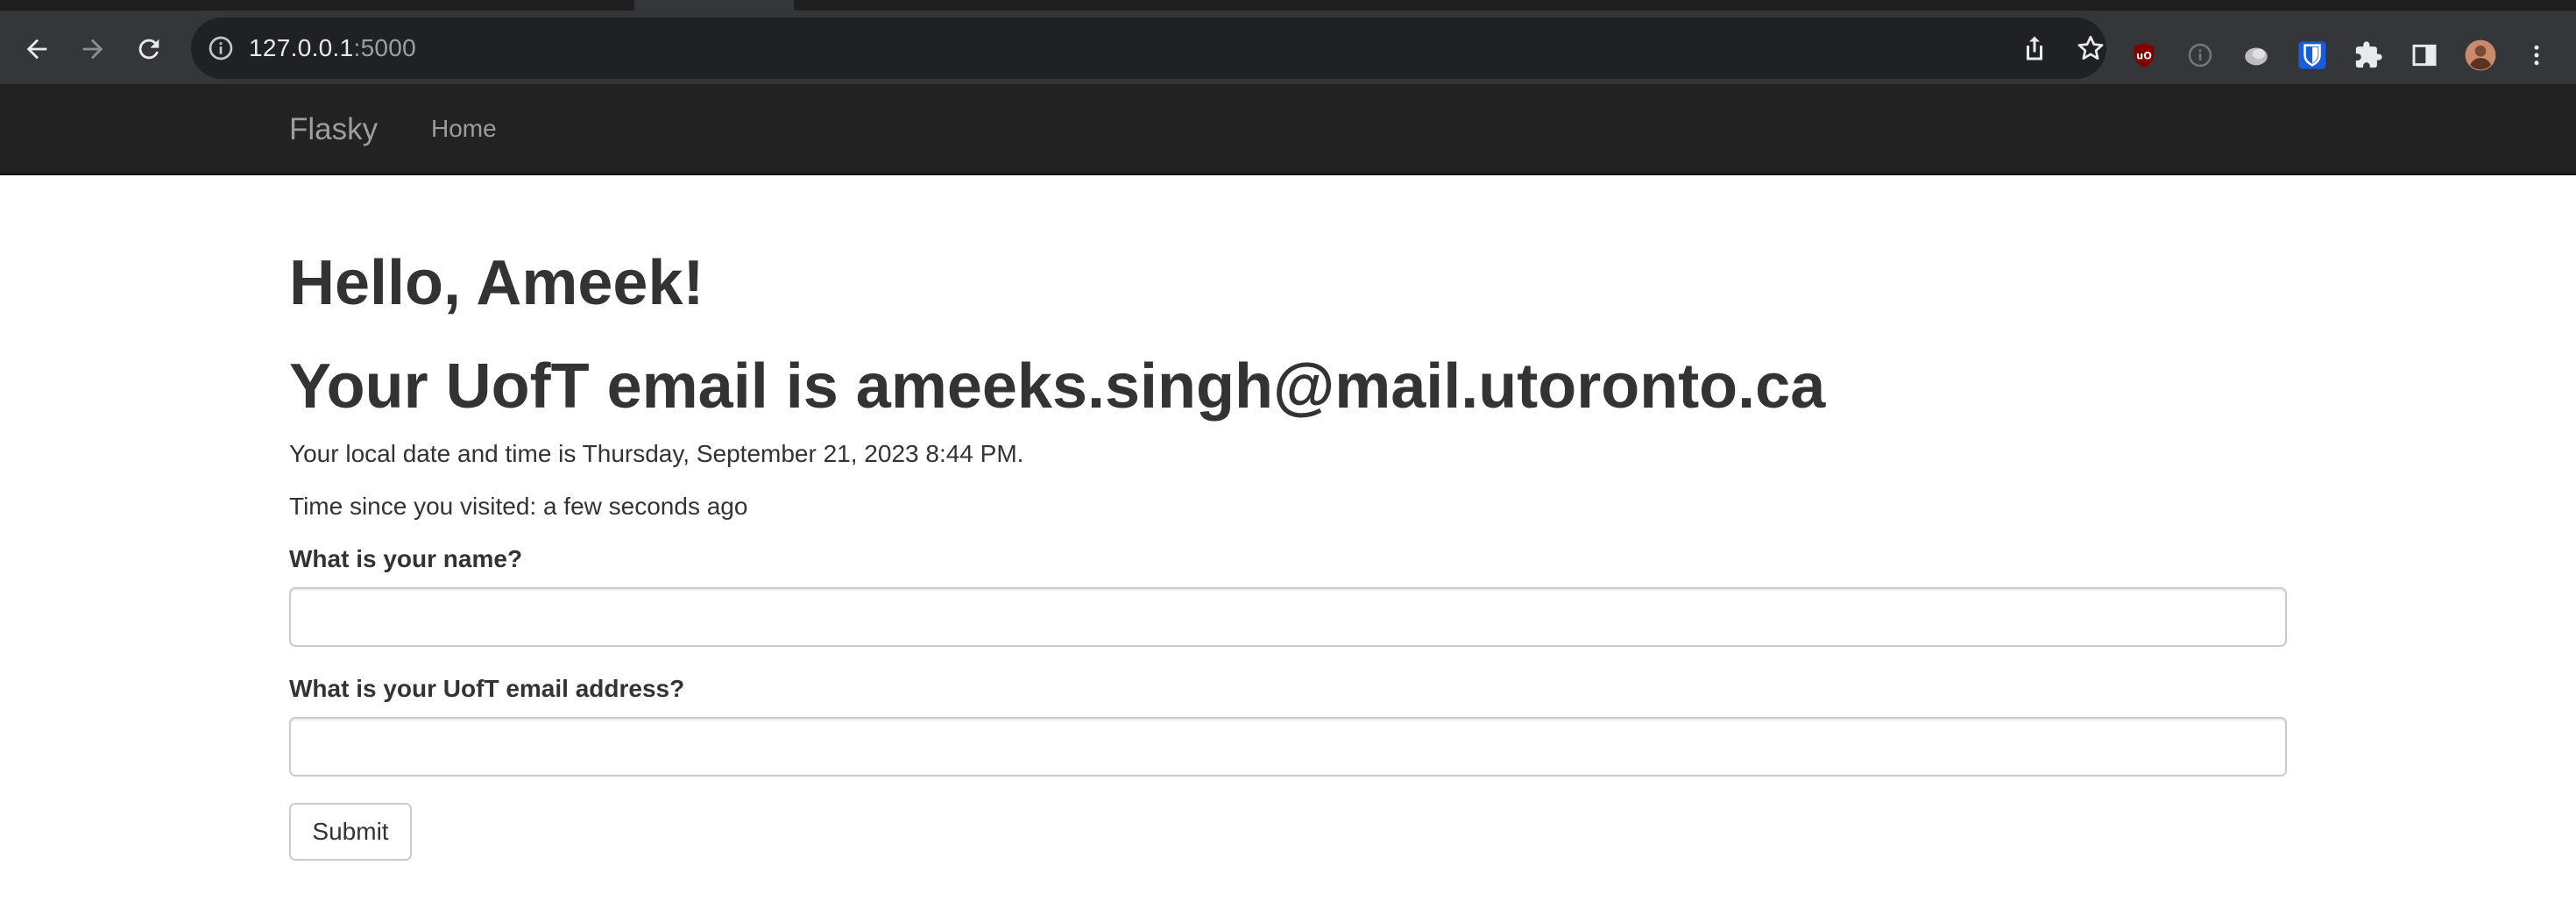 This screenshot has height=901, width=2576. I want to click on url-port: :5000, so click(385, 47).